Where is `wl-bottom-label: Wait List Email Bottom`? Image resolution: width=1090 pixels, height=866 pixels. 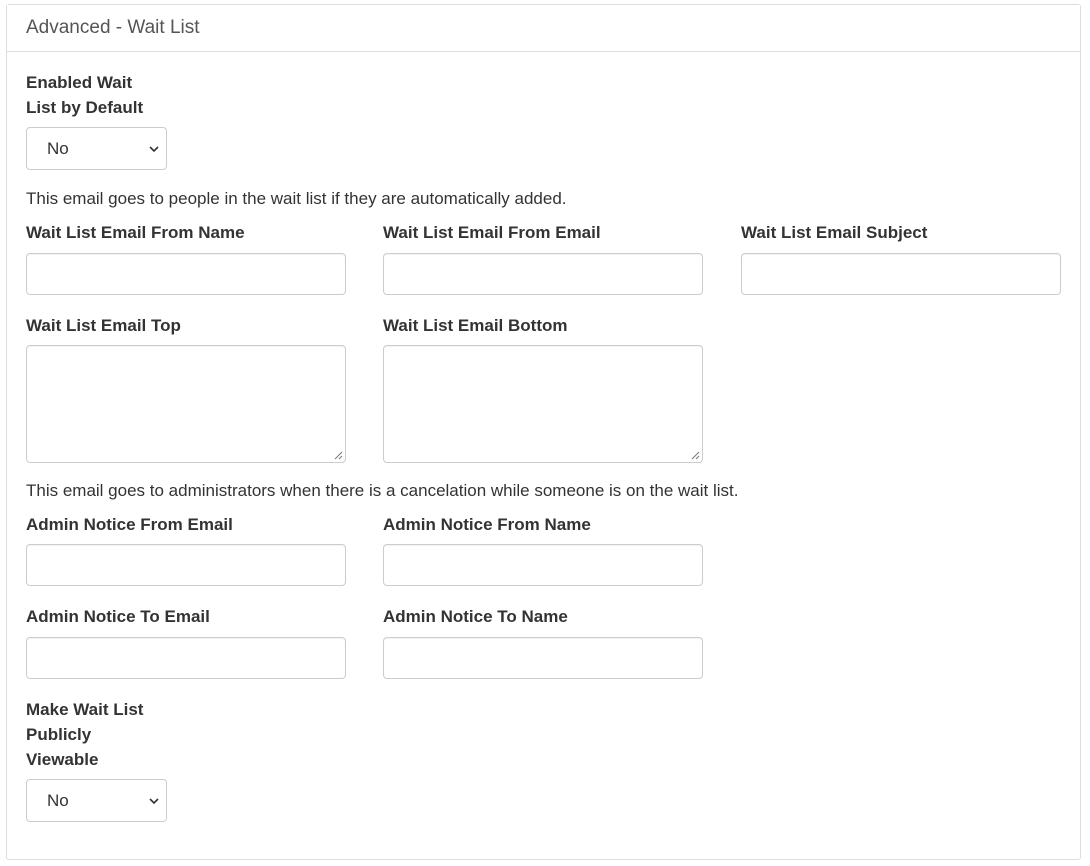
wl-bottom-label: Wait List Email Bottom is located at coordinates (475, 325).